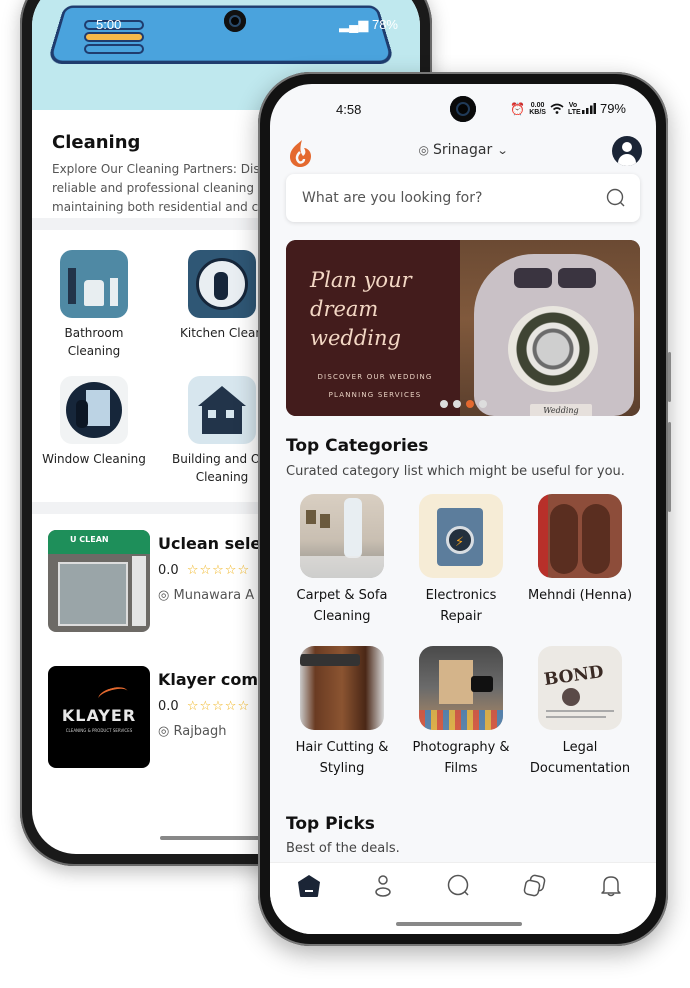 The image size is (690, 988). Describe the element at coordinates (200, 731) in the screenshot. I see `location-text: Rajbagh` at that location.